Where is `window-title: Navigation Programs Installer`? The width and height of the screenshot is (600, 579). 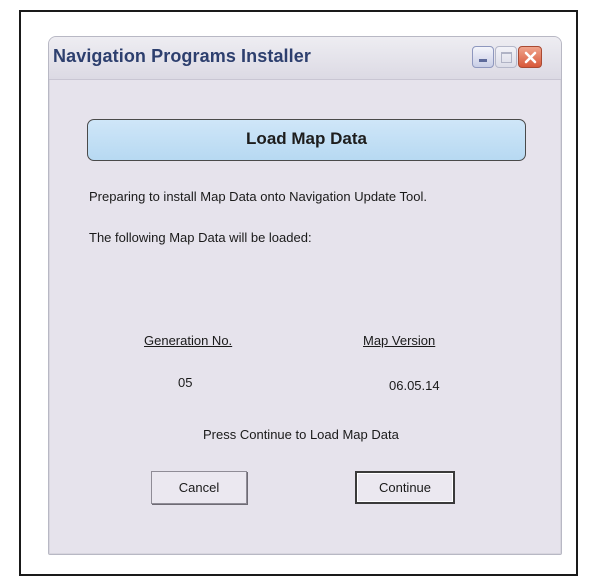
window-title: Navigation Programs Installer is located at coordinates (182, 56).